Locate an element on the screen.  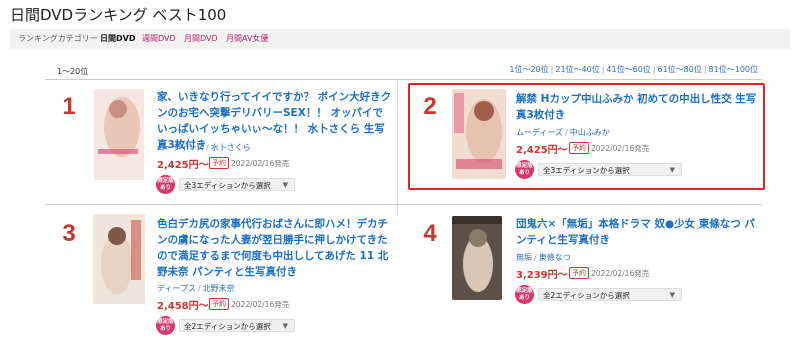
product-title: 団鬼六×「無垢」本格ドラマ 奴●少女 東條なつ パンティと生写真付き is located at coordinates (639, 232).